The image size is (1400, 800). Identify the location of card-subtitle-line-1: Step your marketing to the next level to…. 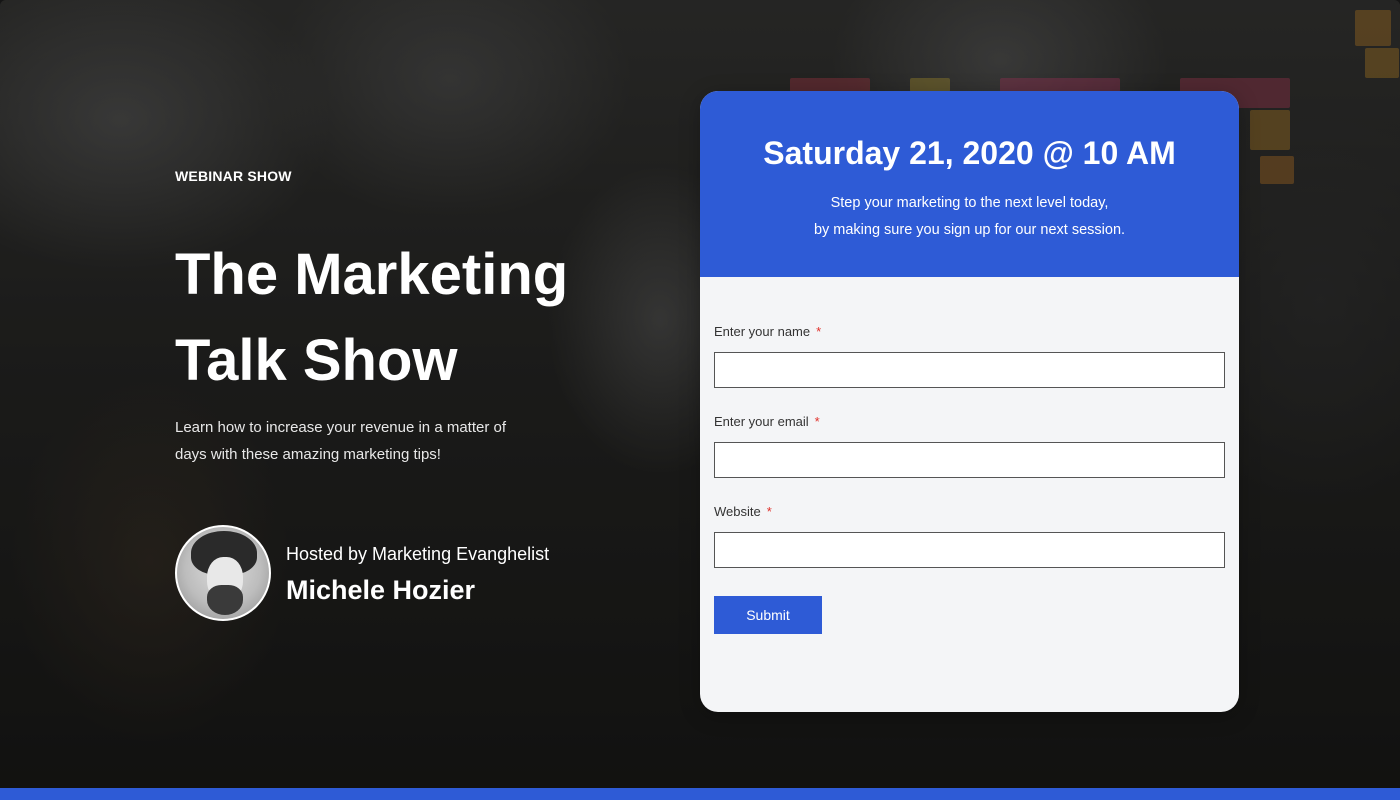
(969, 203).